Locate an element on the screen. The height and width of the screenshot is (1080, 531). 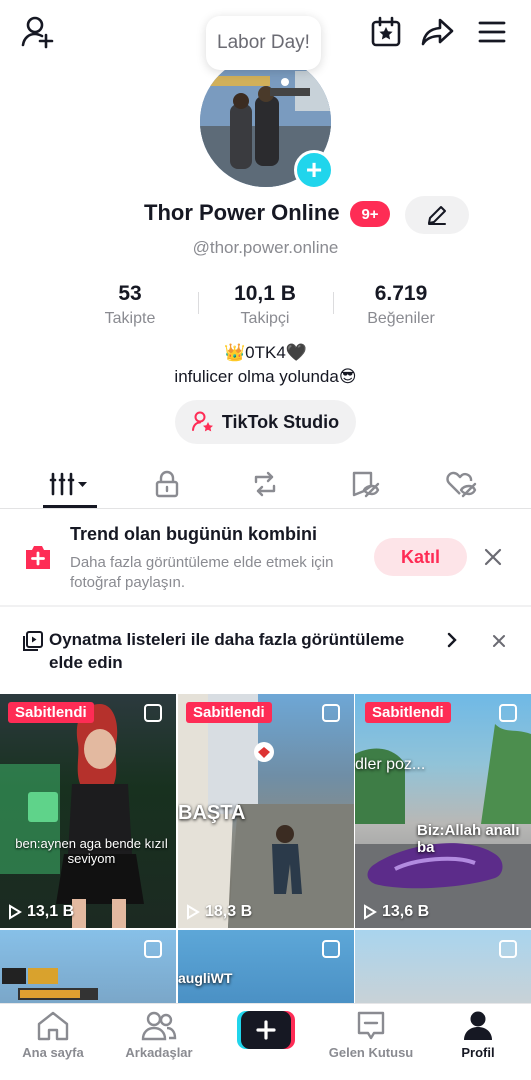
repost-icon is located at coordinates (265, 484).